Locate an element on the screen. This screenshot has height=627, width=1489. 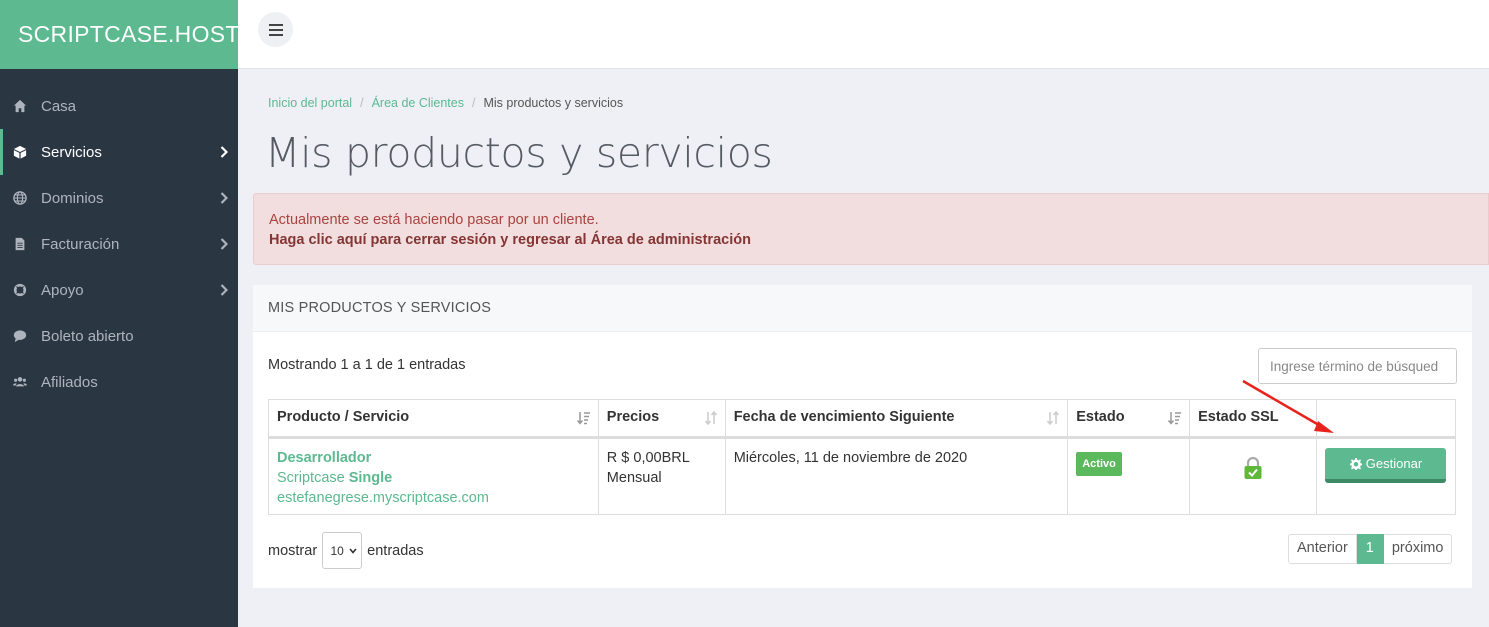
sidebar-item-label: Servicios is located at coordinates (71, 152).